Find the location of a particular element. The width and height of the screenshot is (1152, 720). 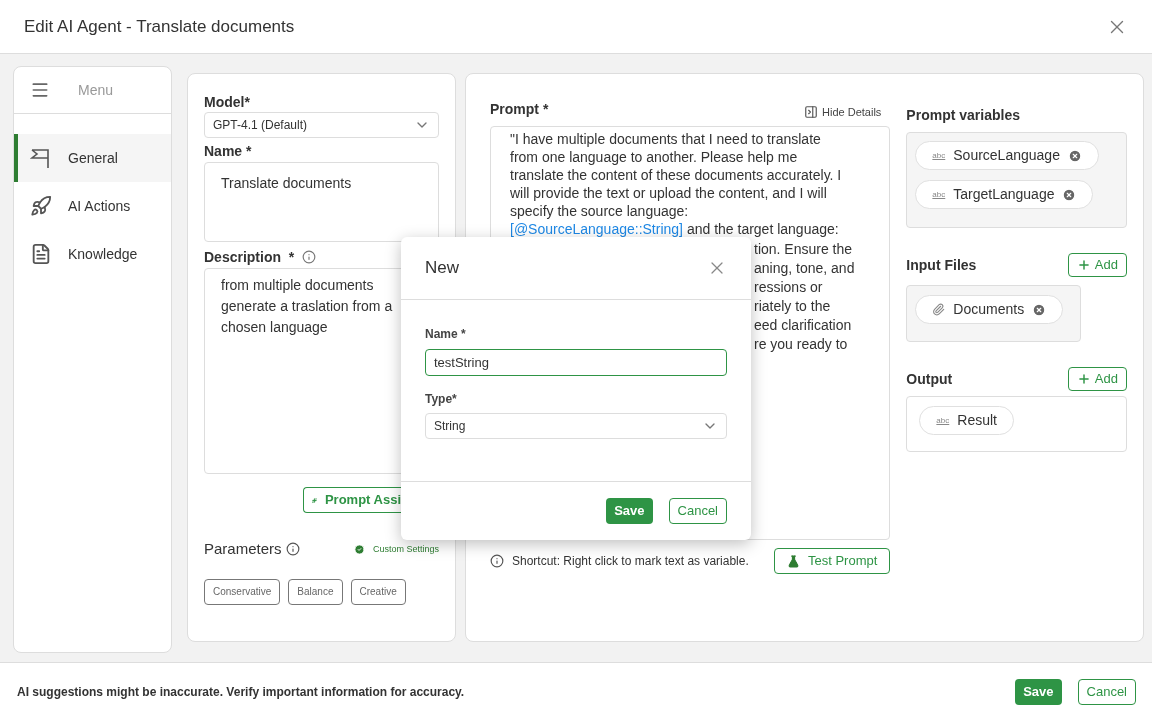

parameters-label: Parameters is located at coordinates (243, 549).